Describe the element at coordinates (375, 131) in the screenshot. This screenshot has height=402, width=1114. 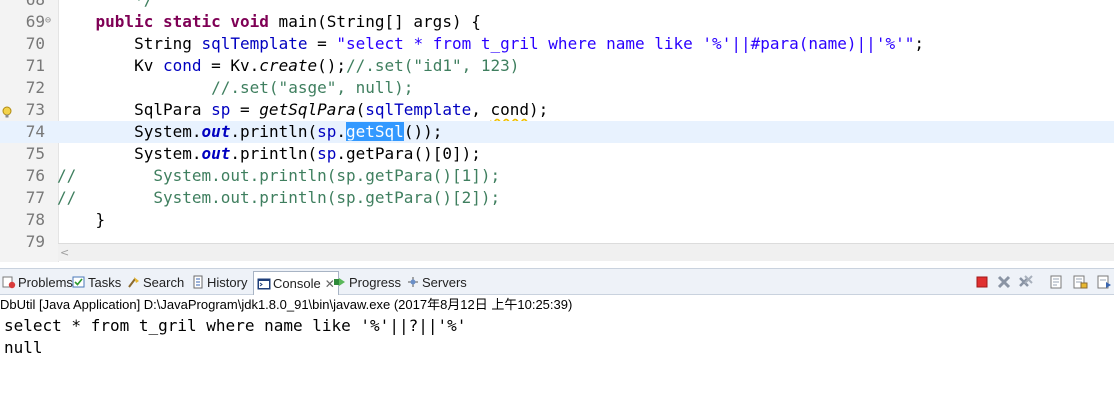
I see `selected-text: getSql` at that location.